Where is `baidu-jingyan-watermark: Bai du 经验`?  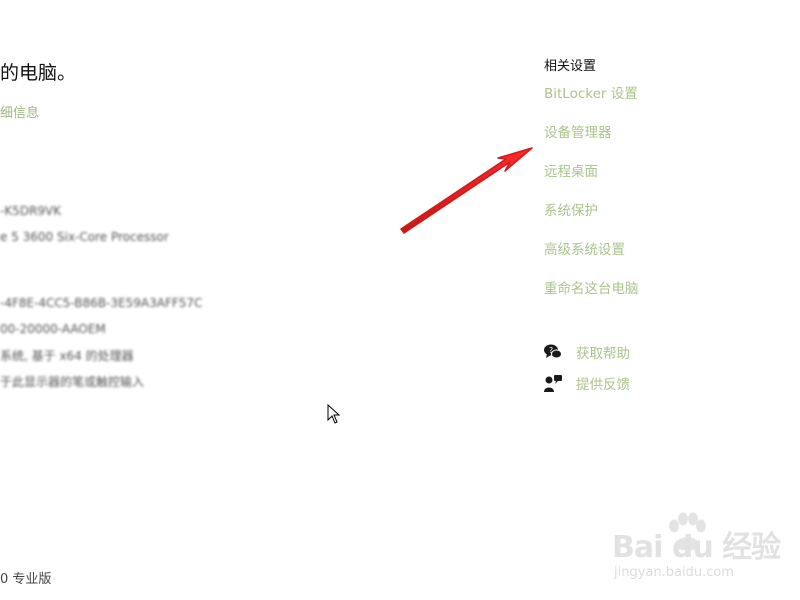
baidu-jingyan-watermark: Bai du 经验 is located at coordinates (696, 547).